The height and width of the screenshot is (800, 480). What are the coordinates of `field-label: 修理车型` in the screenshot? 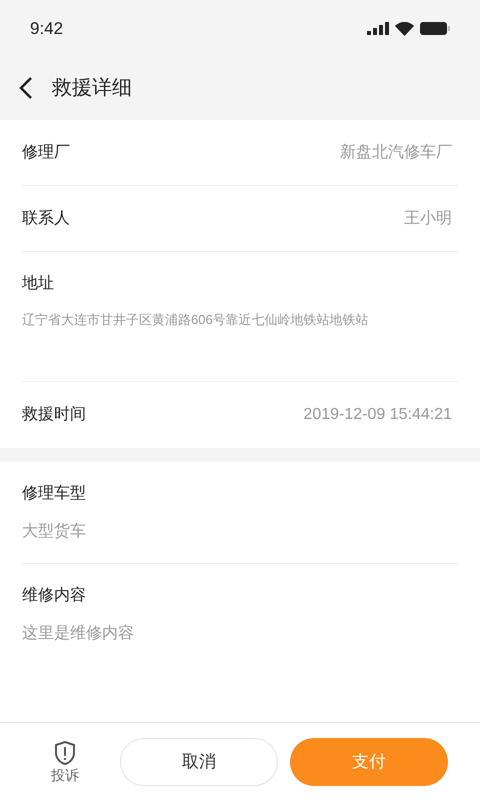 It's located at (54, 494).